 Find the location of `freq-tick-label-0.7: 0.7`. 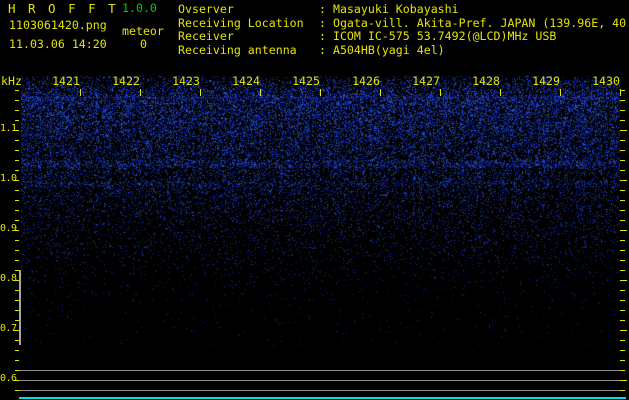

freq-tick-label-0.7: 0.7 is located at coordinates (8, 328).